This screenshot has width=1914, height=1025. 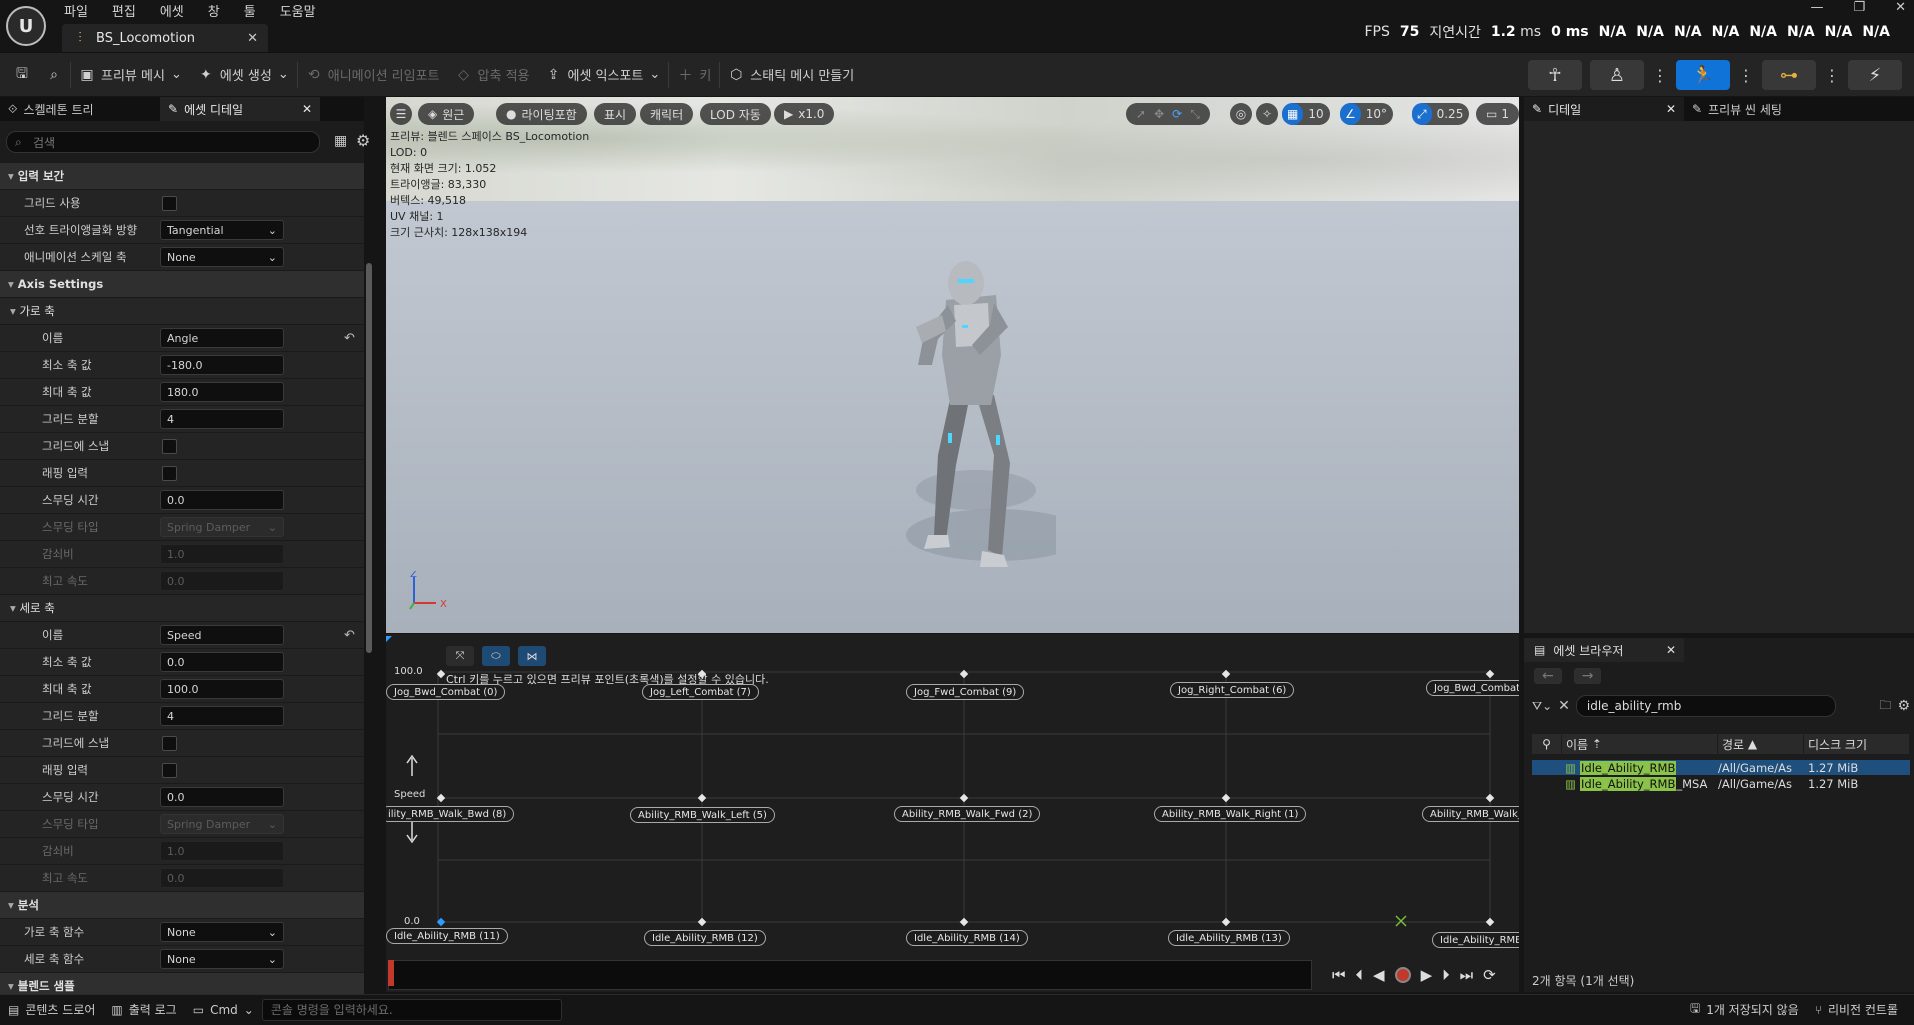 What do you see at coordinates (169, 473) in the screenshot?
I see `h-wrap-checkbox` at bounding box center [169, 473].